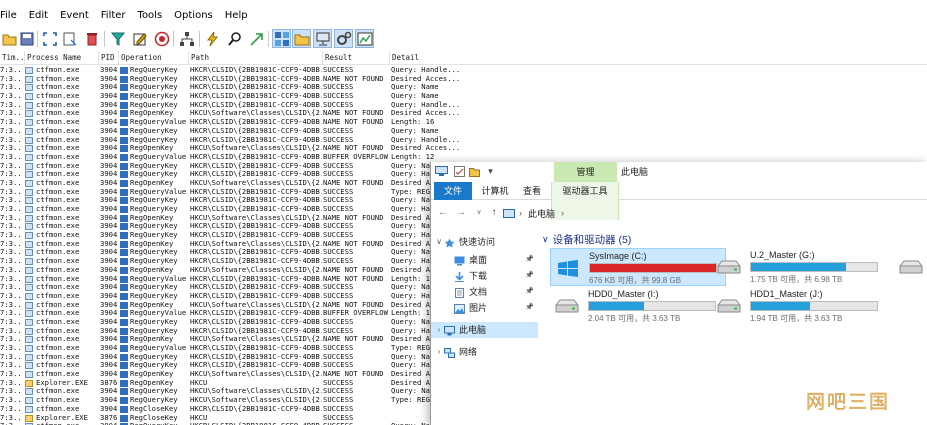 Image resolution: width=927 pixels, height=425 pixels. I want to click on drive-tile: SysImage (C:) 676 KB 可用，共 99.8 GB, so click(638, 267).